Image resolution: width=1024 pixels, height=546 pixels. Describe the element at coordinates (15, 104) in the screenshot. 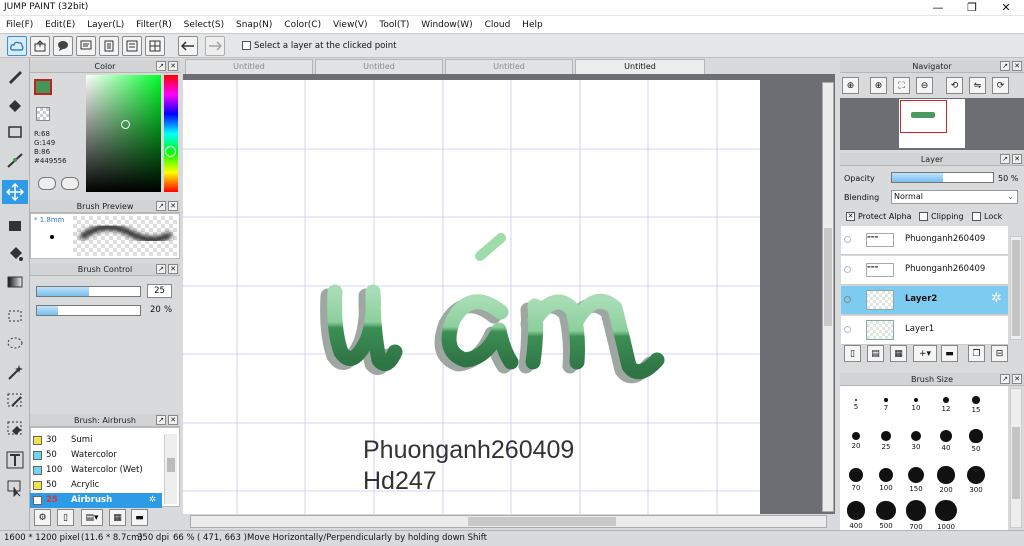

I see `eraser-tool-icon` at that location.